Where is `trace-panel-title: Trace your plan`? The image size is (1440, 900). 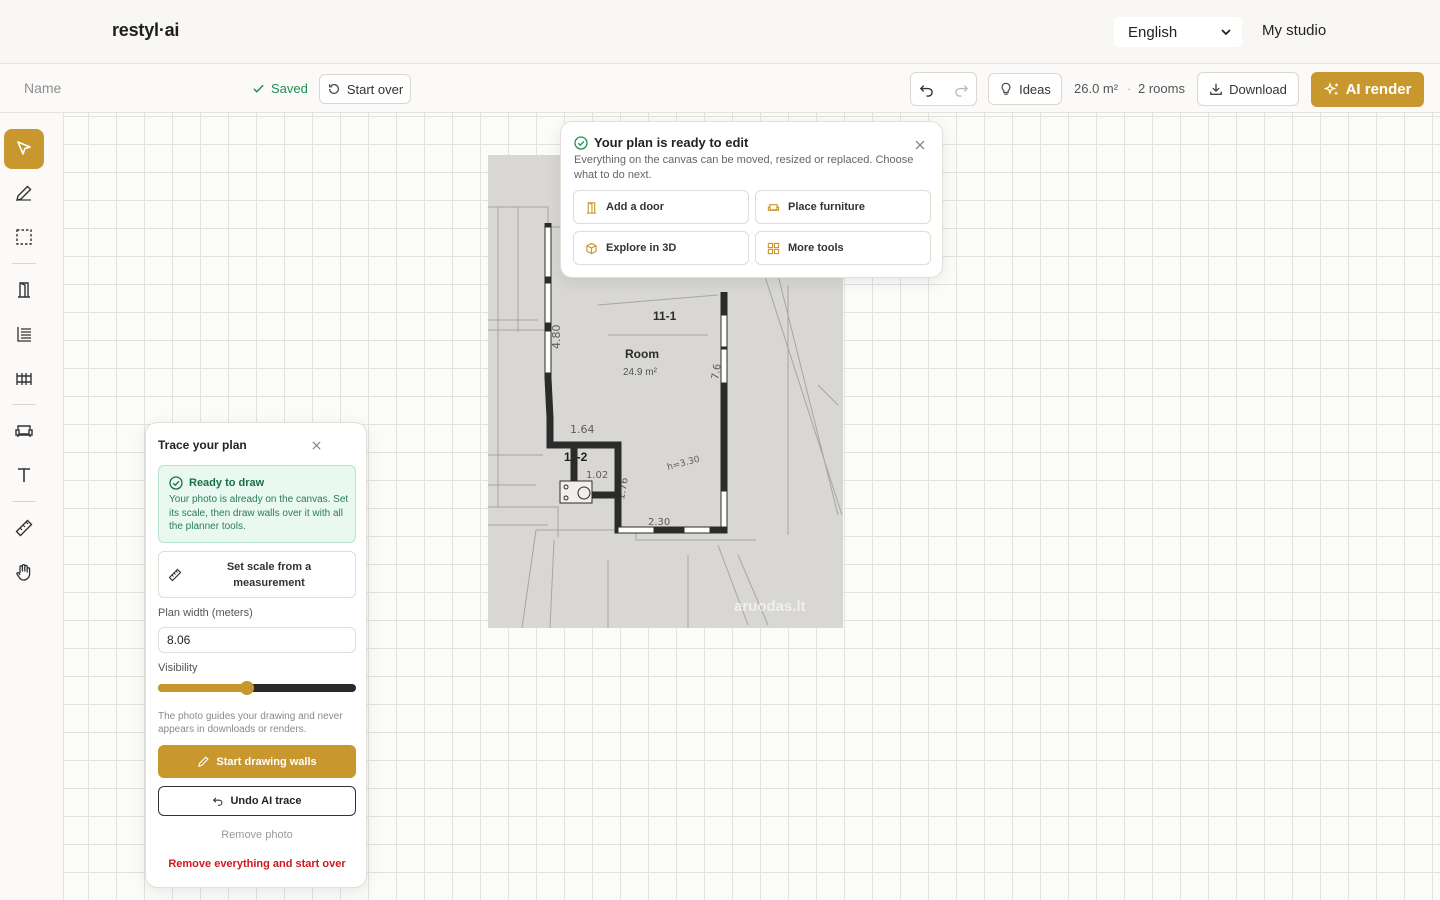 trace-panel-title: Trace your plan is located at coordinates (202, 445).